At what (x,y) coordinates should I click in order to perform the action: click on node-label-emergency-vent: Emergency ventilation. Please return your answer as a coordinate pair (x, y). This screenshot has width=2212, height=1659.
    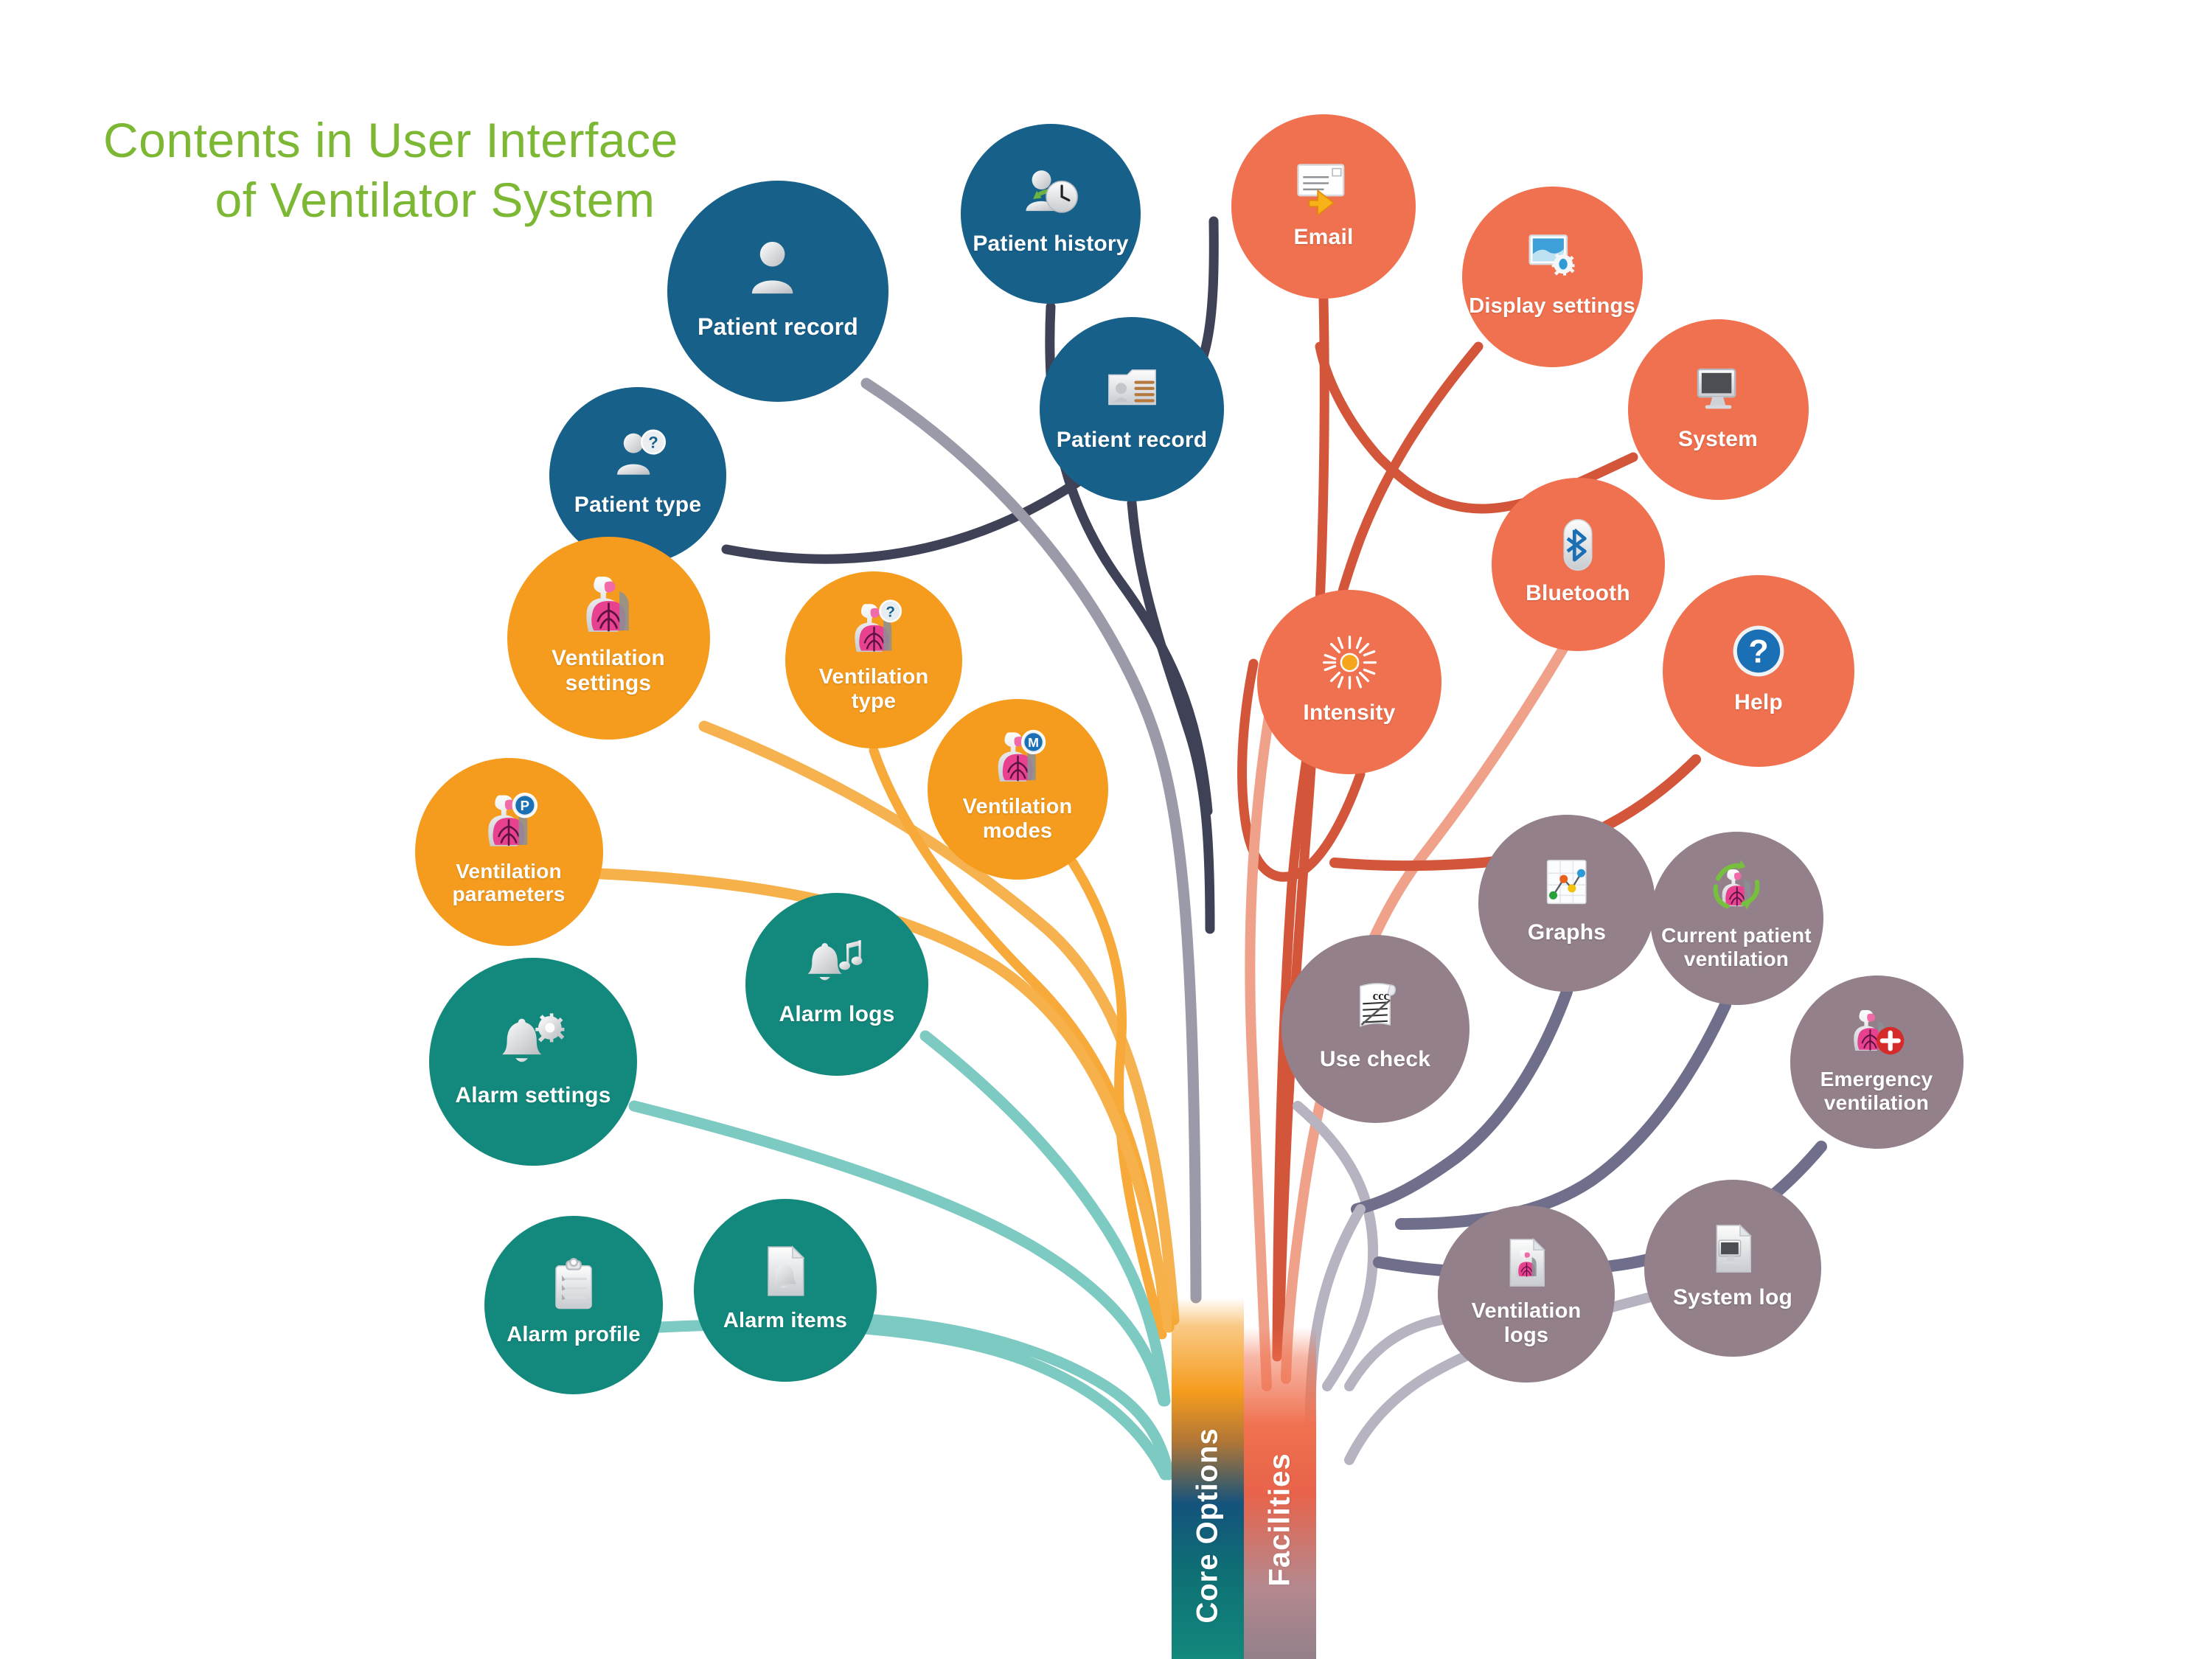
    Looking at the image, I should click on (1876, 1091).